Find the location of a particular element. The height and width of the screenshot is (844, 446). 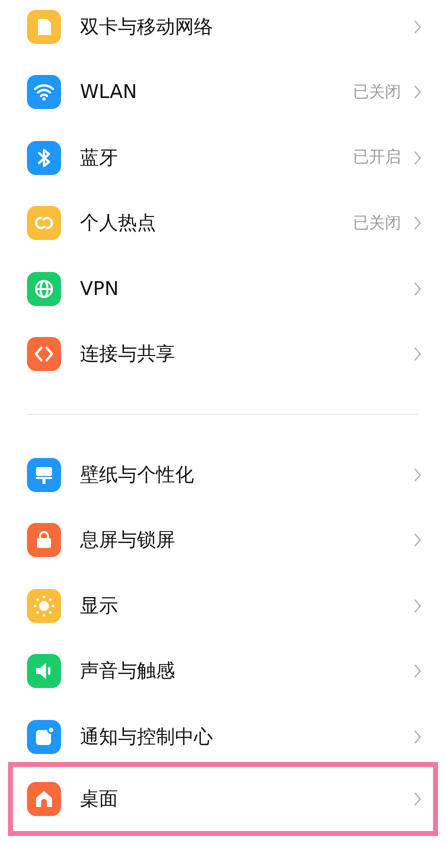

settings-item: WLAN 已关闭 is located at coordinates (223, 92).